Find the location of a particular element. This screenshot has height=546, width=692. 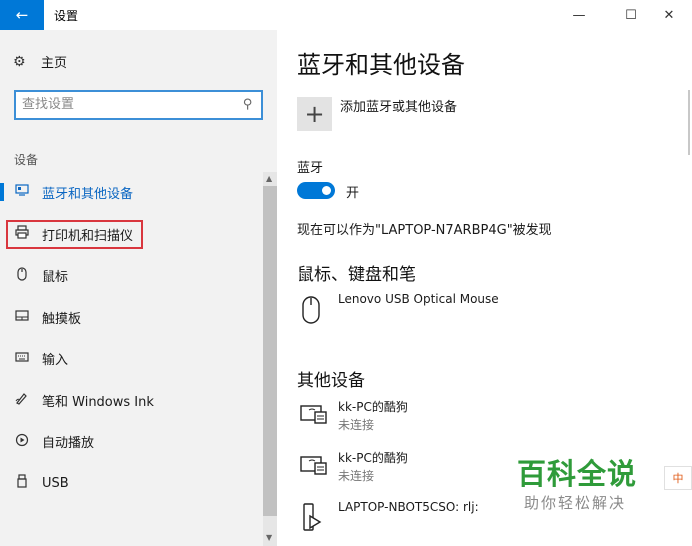

back-arrow-icon: ← is located at coordinates (22, 15).